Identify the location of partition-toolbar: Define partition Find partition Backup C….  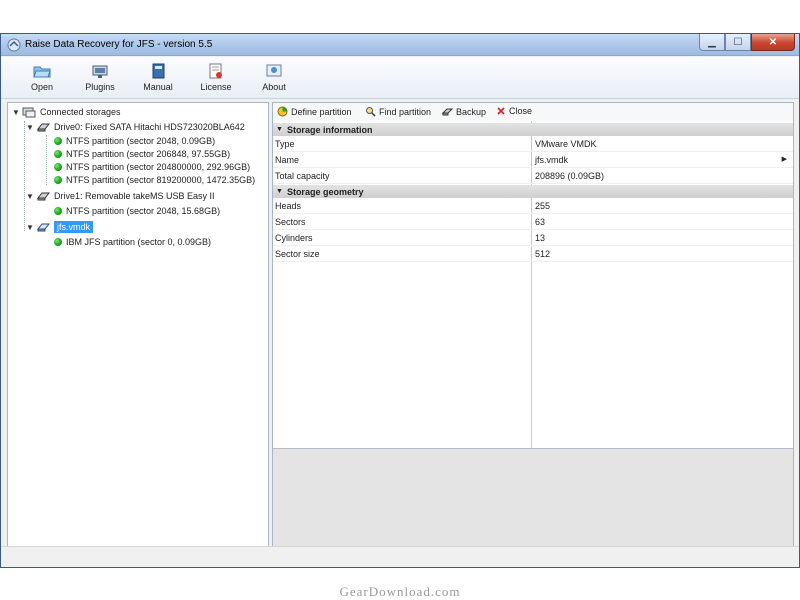
(533, 112).